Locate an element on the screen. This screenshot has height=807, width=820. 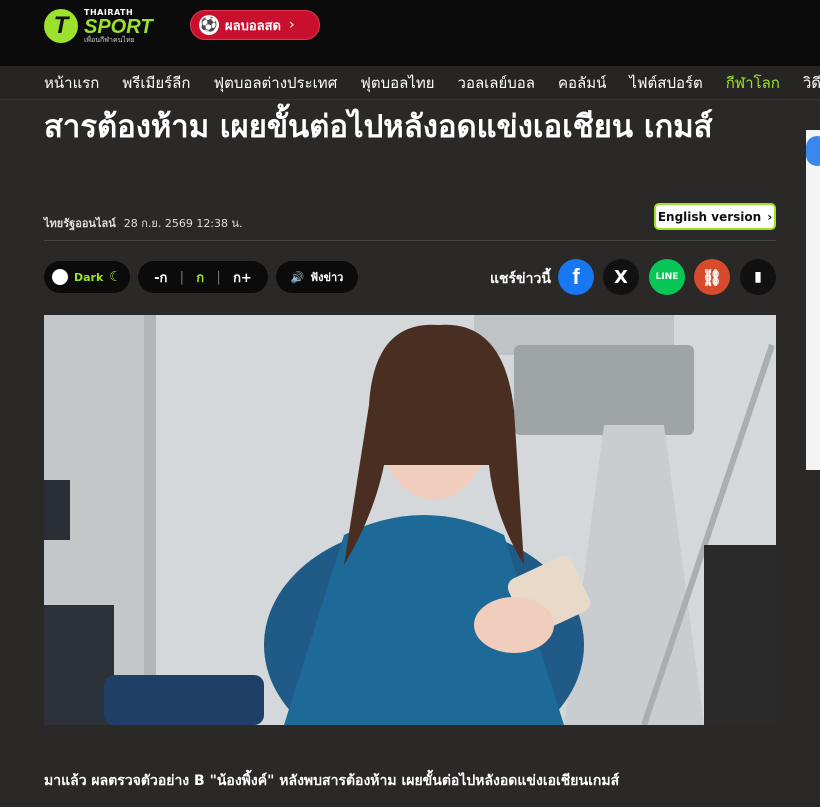
dark-mode-toggle: Dark ☾ is located at coordinates (87, 277).